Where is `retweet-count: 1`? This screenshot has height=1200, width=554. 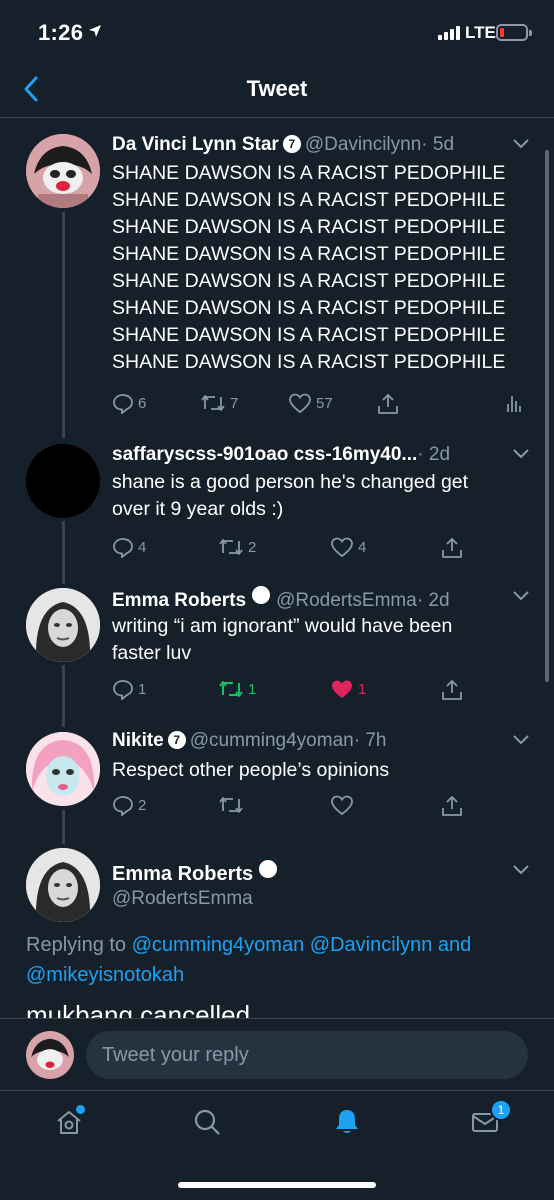 retweet-count: 1 is located at coordinates (252, 689).